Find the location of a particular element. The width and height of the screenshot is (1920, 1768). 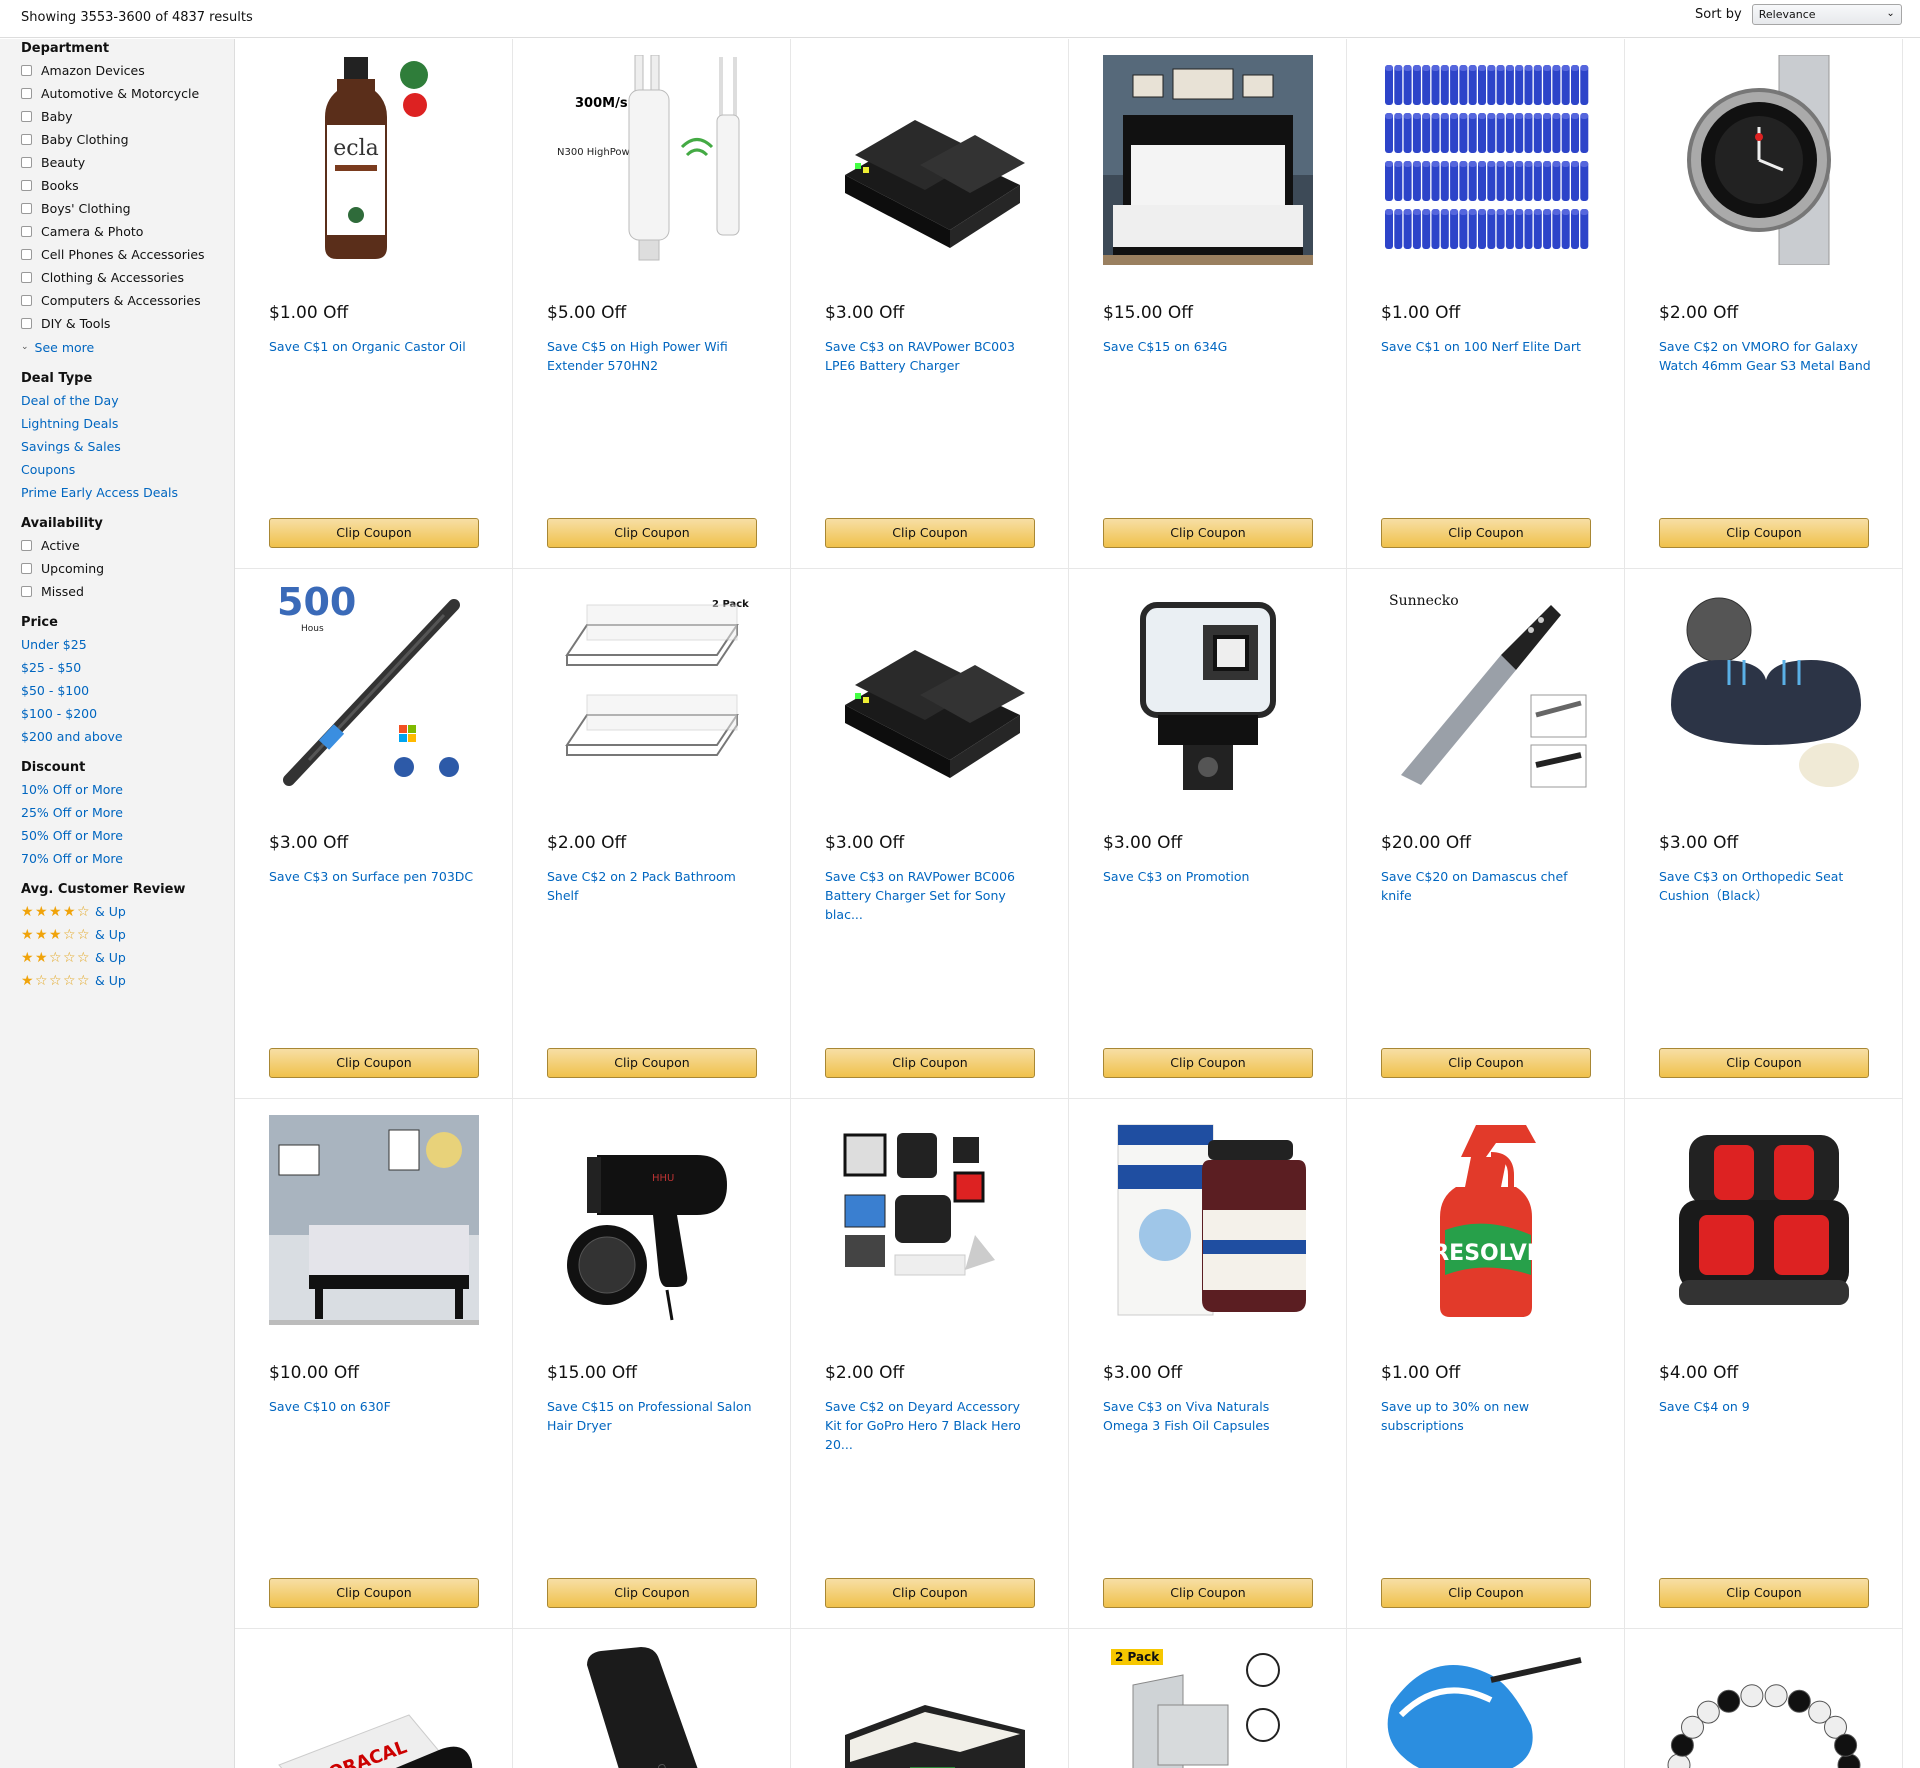

rating-filter-link: ★ ★ ★ ☆ ☆ & Up is located at coordinates (127, 934).